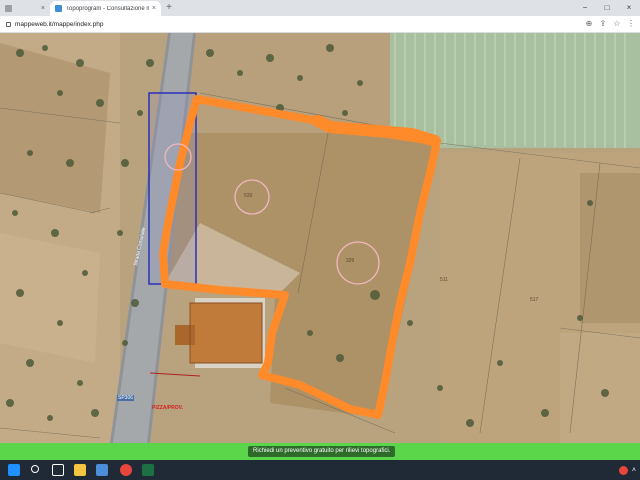 This screenshot has width=640, height=480. Describe the element at coordinates (629, 470) in the screenshot. I see `system-tray: ˄` at that location.